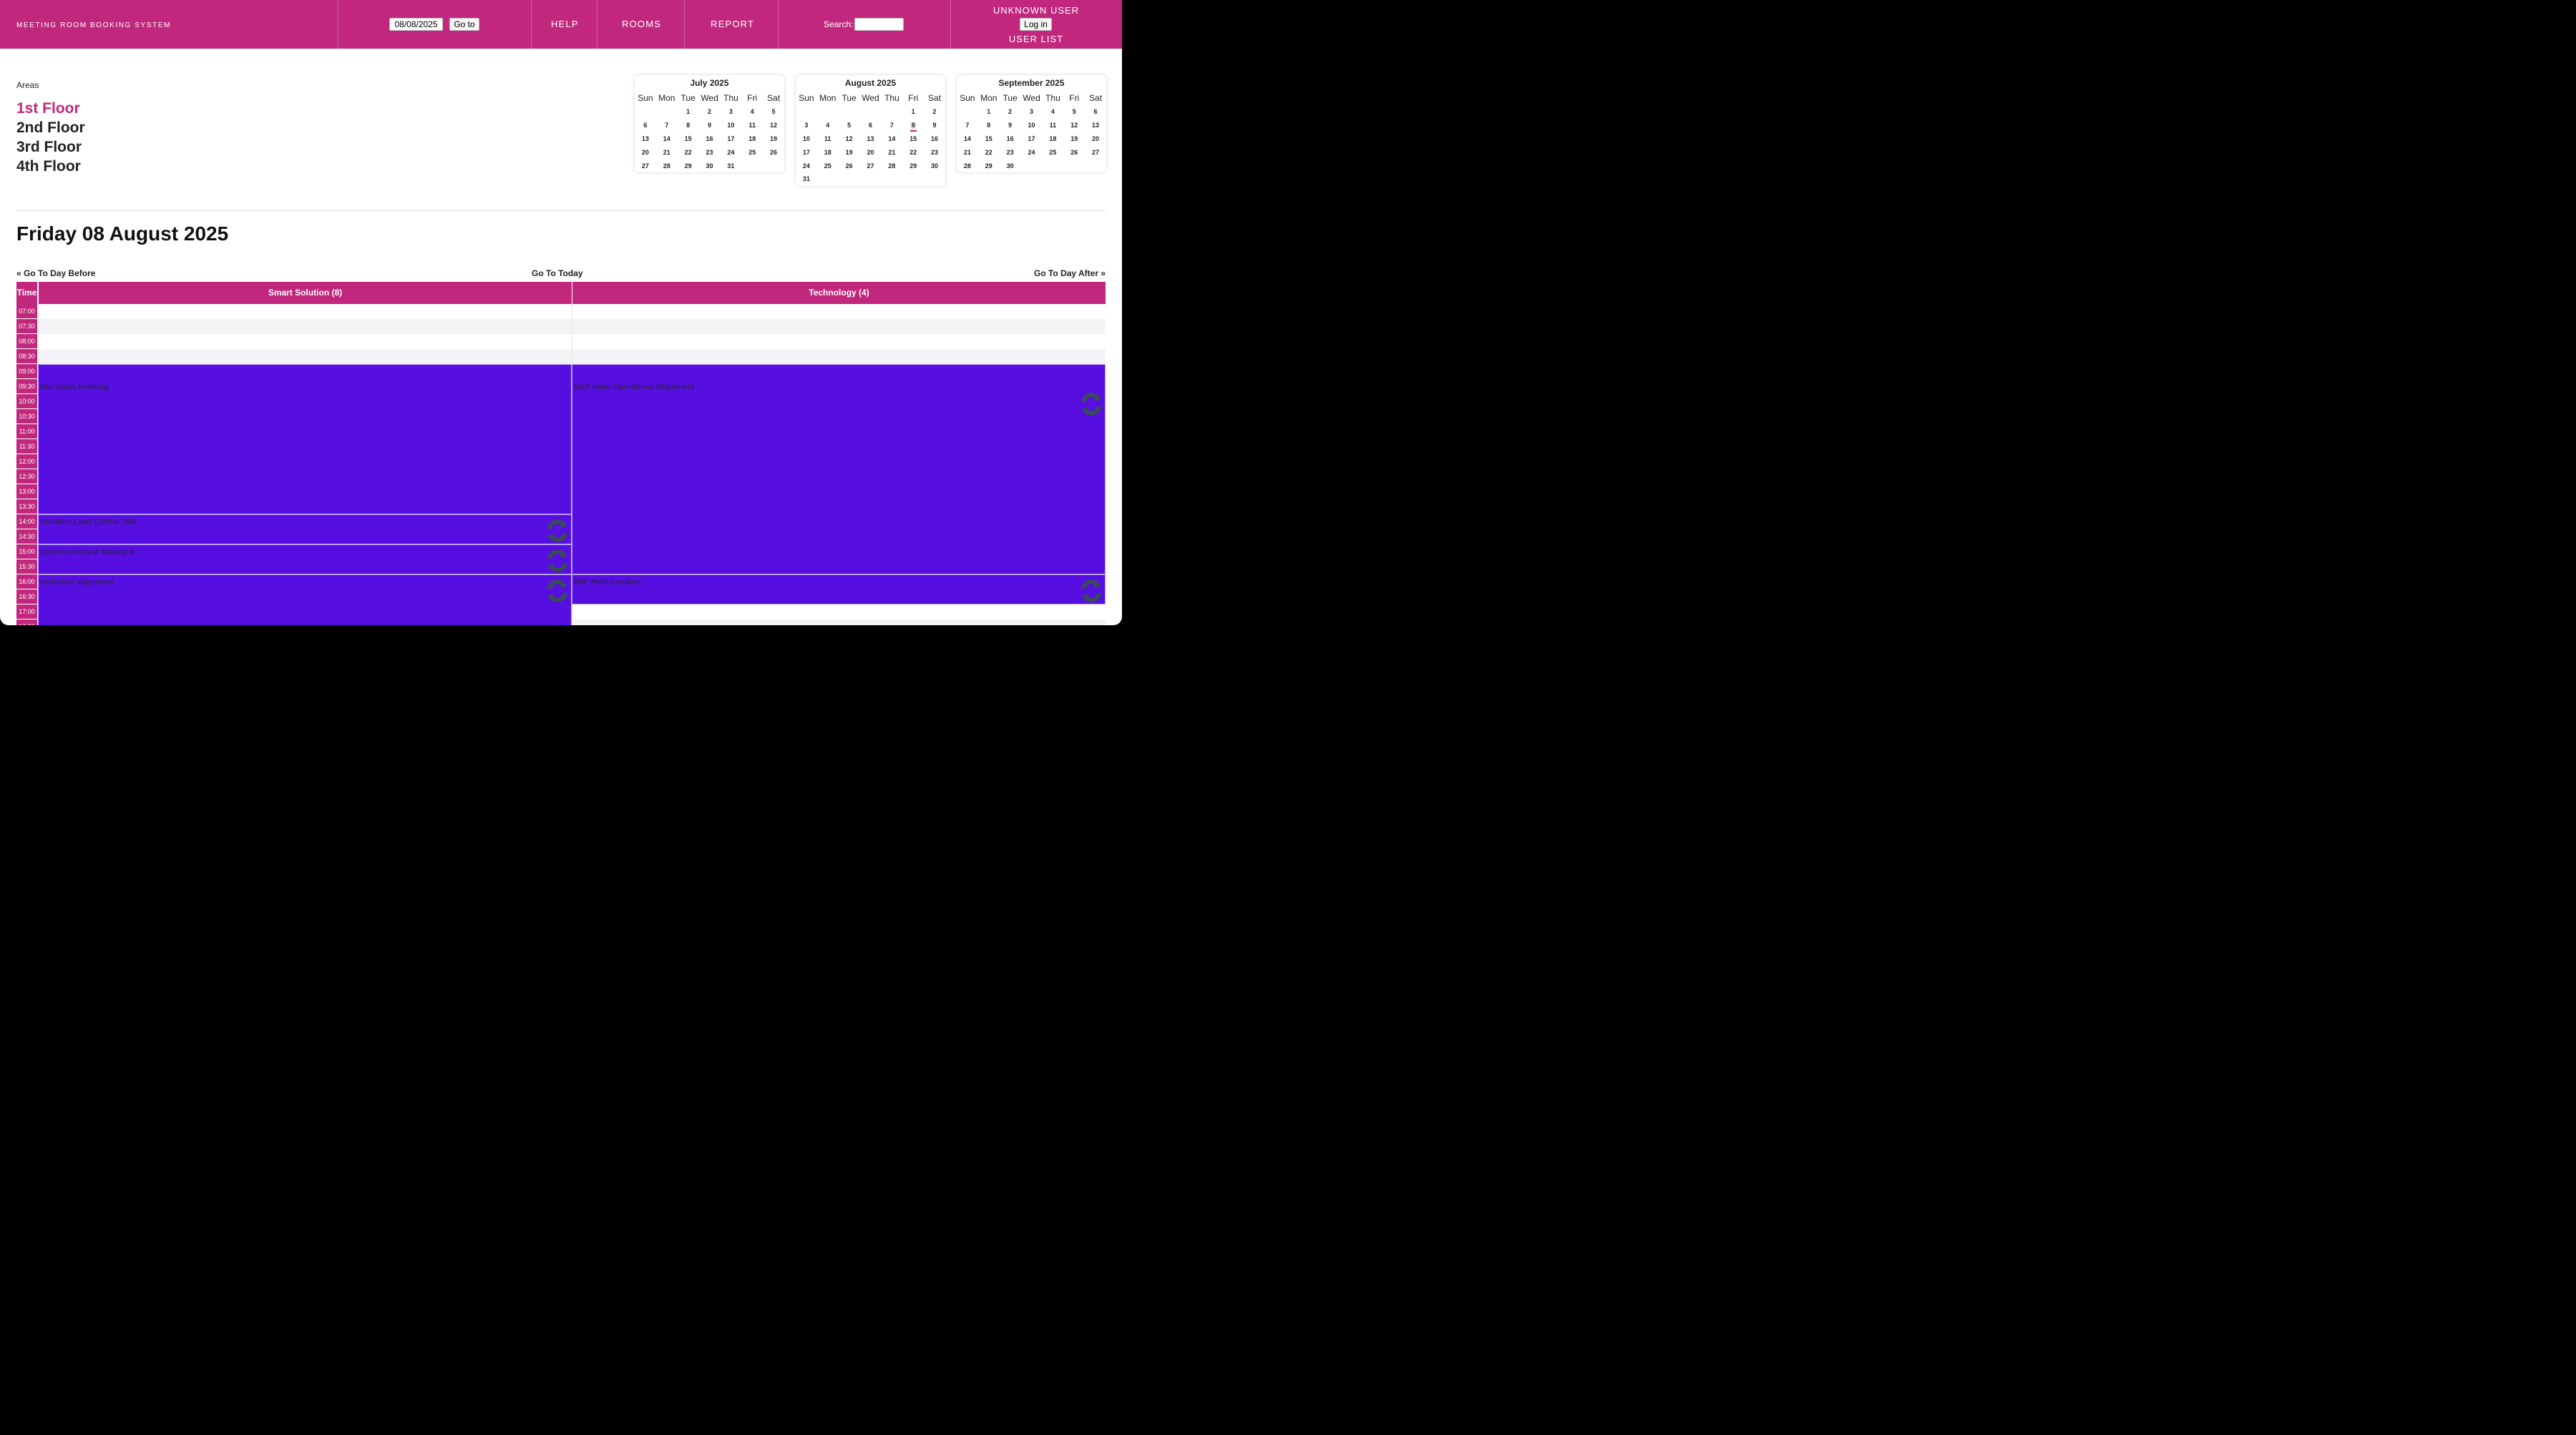 This screenshot has height=1435, width=2576. What do you see at coordinates (1010, 139) in the screenshot?
I see `calendar-day: 16` at bounding box center [1010, 139].